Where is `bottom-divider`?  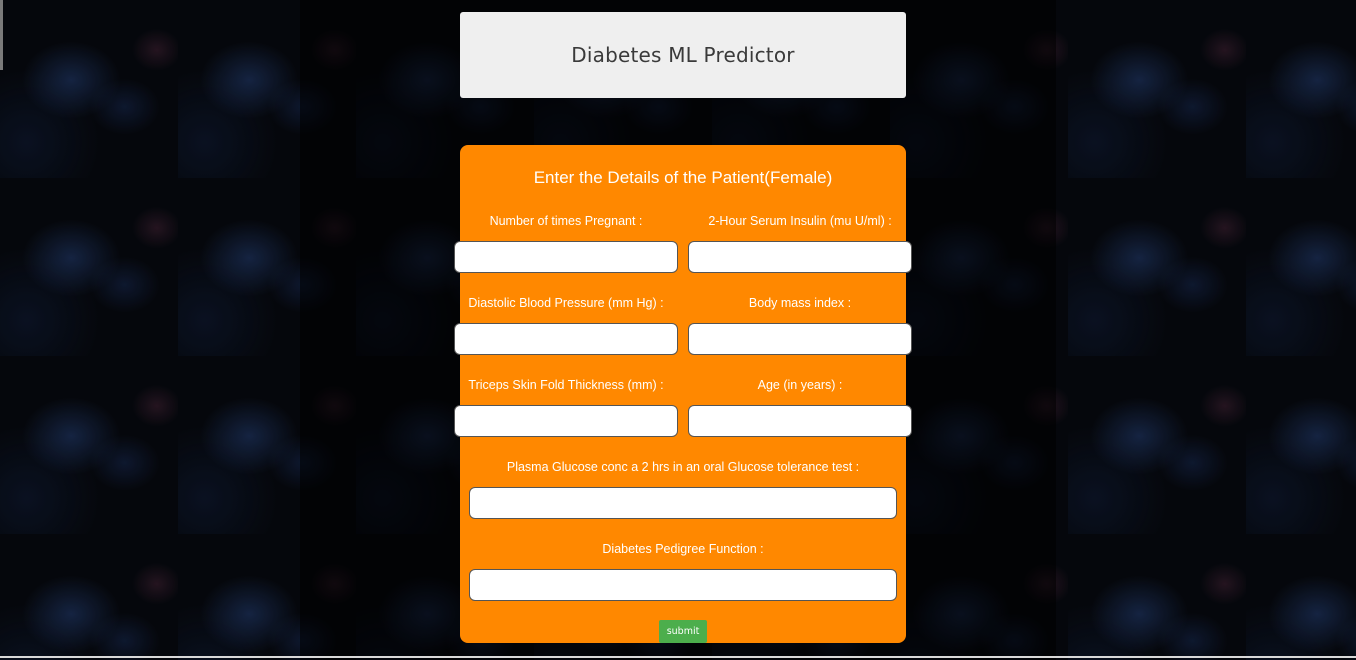 bottom-divider is located at coordinates (678, 657).